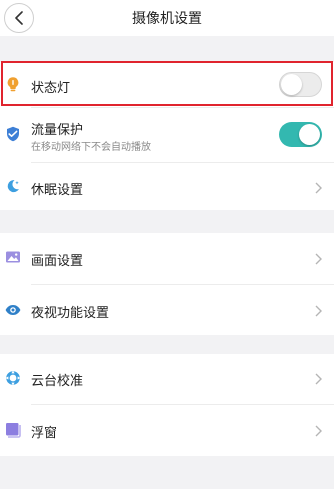 This screenshot has width=334, height=489. I want to click on traffic-protection-row: 流量保护 在移动网络下不会自动播放, so click(167, 134).